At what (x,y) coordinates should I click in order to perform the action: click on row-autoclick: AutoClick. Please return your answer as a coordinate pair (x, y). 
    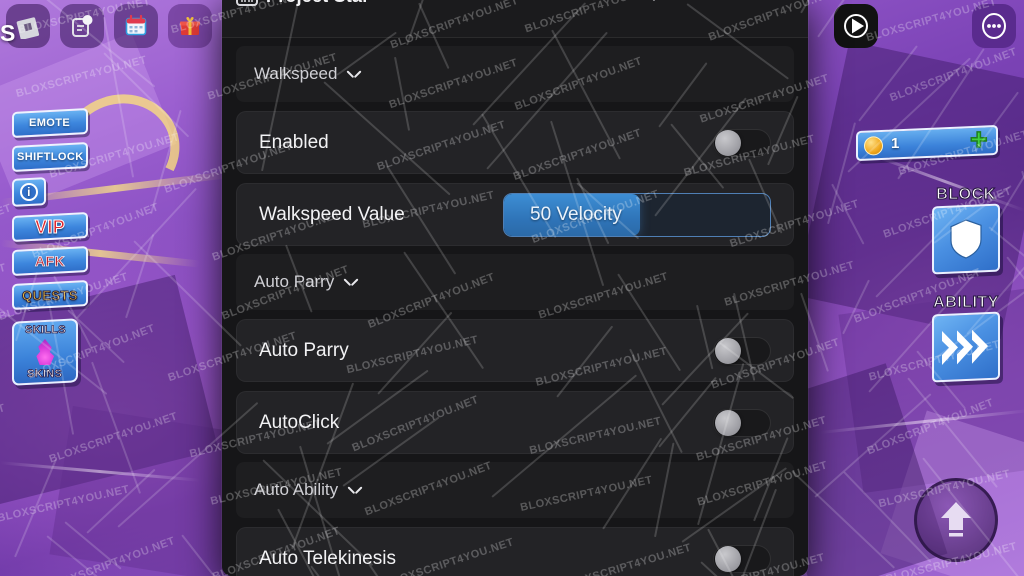
    Looking at the image, I should click on (515, 422).